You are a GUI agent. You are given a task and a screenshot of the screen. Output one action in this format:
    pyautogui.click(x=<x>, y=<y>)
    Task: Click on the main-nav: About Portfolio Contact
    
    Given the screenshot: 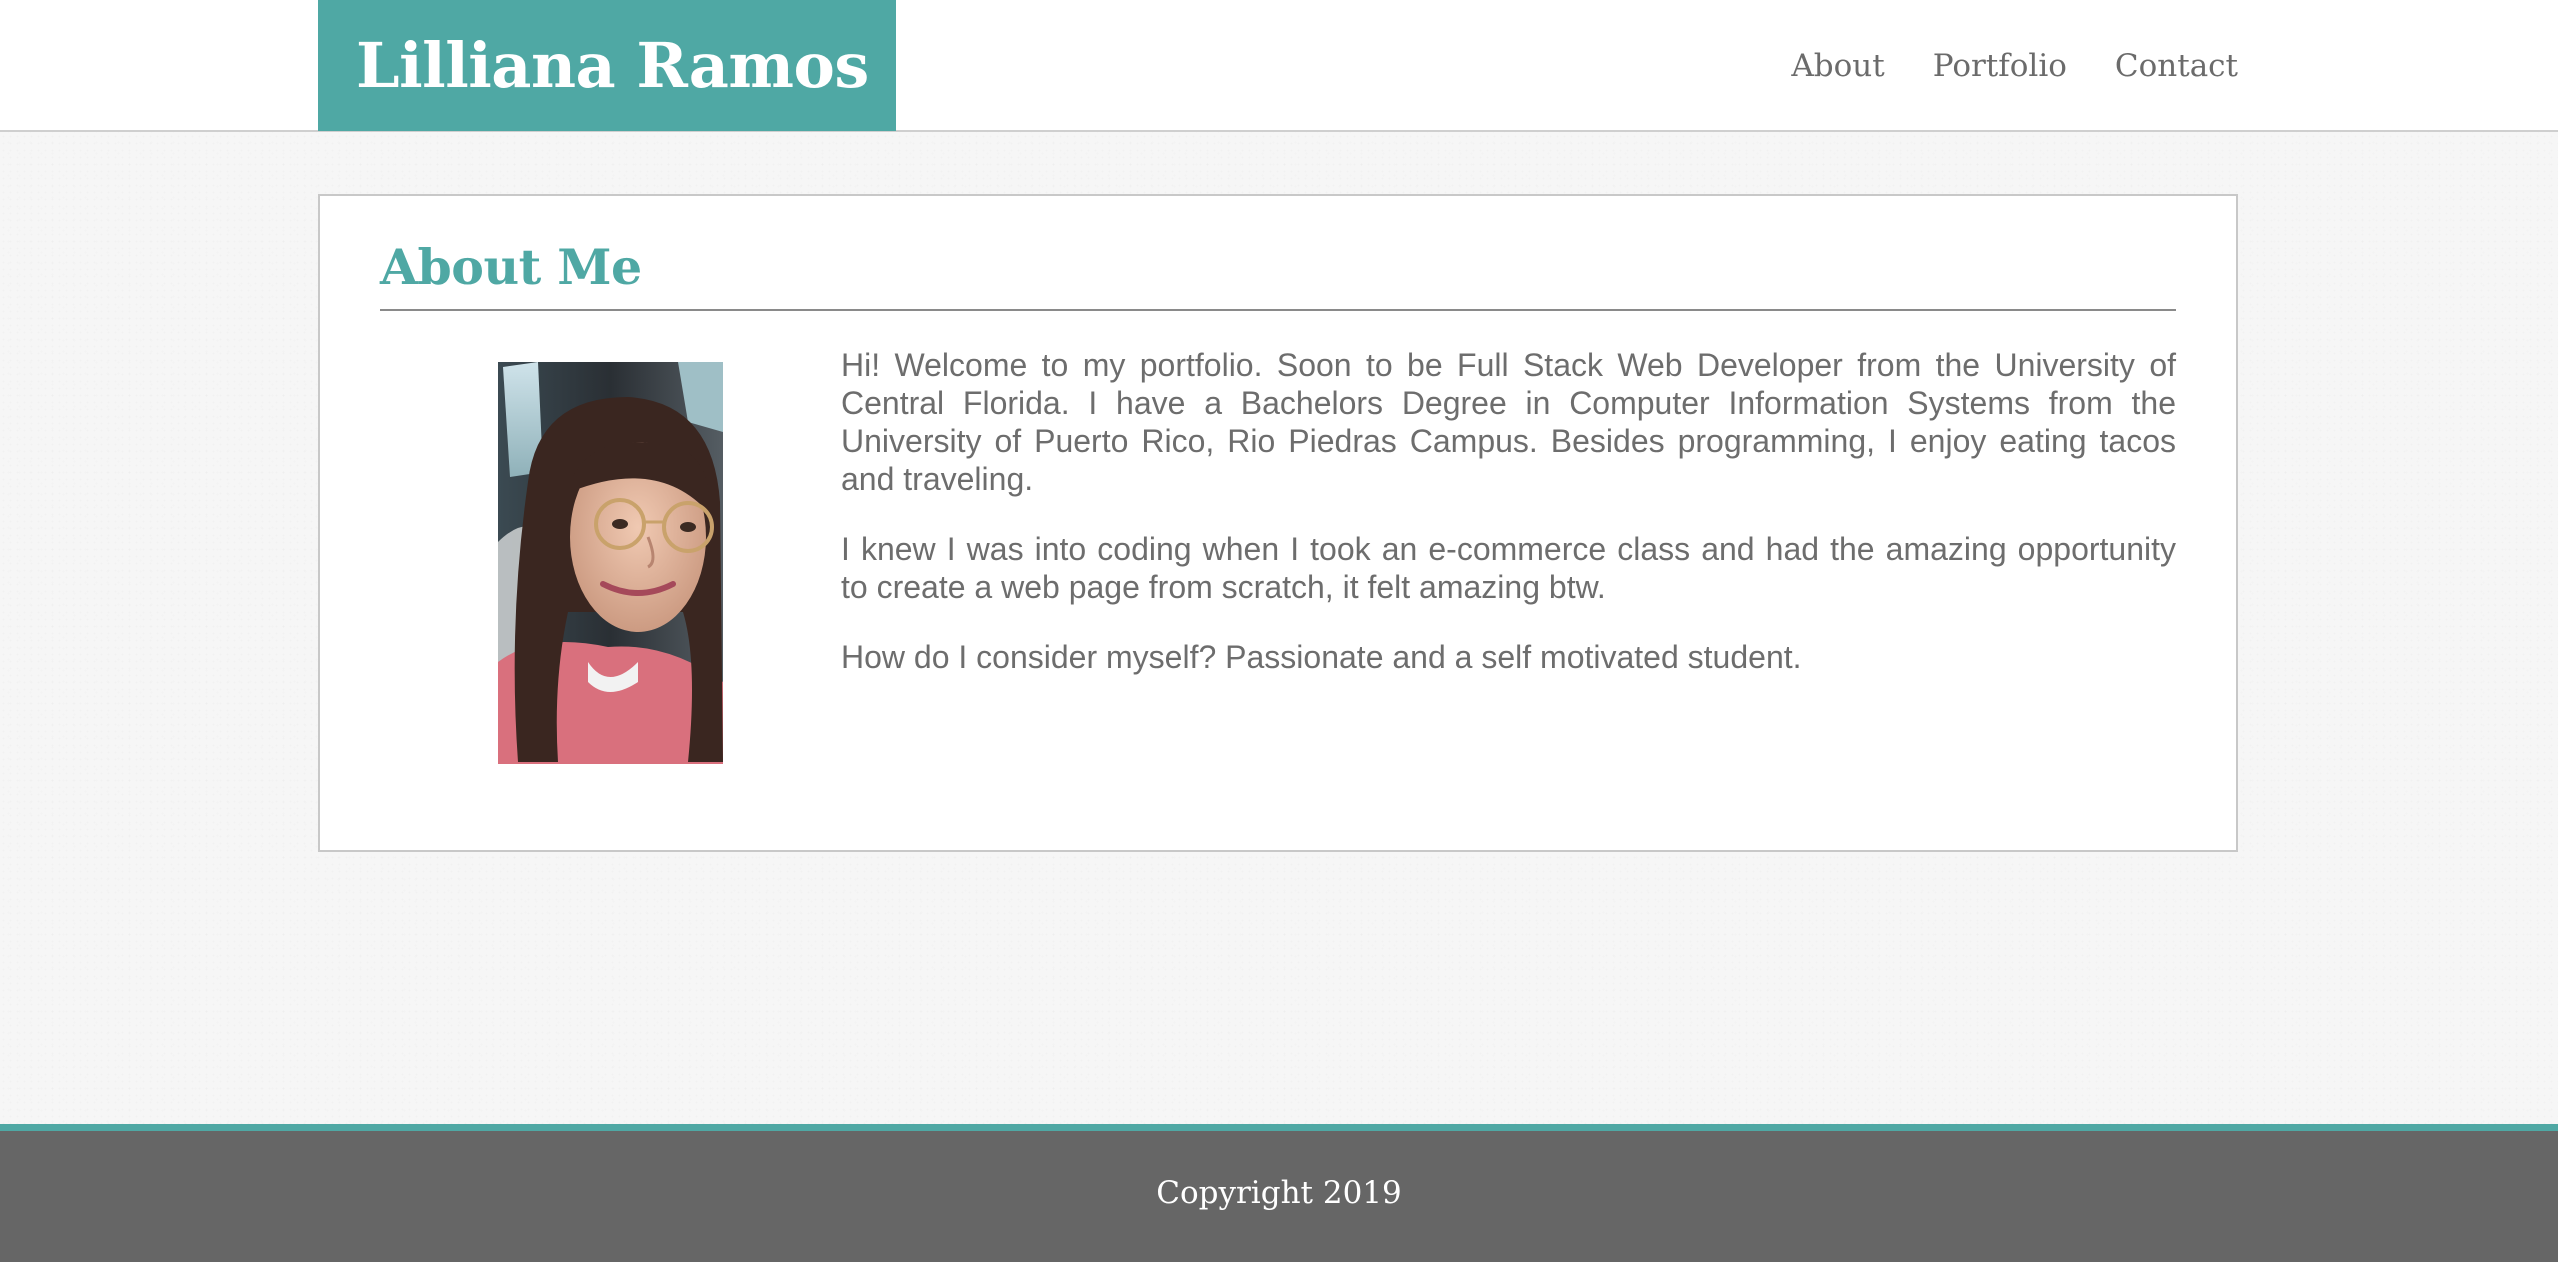 What is the action you would take?
    pyautogui.click(x=2014, y=66)
    